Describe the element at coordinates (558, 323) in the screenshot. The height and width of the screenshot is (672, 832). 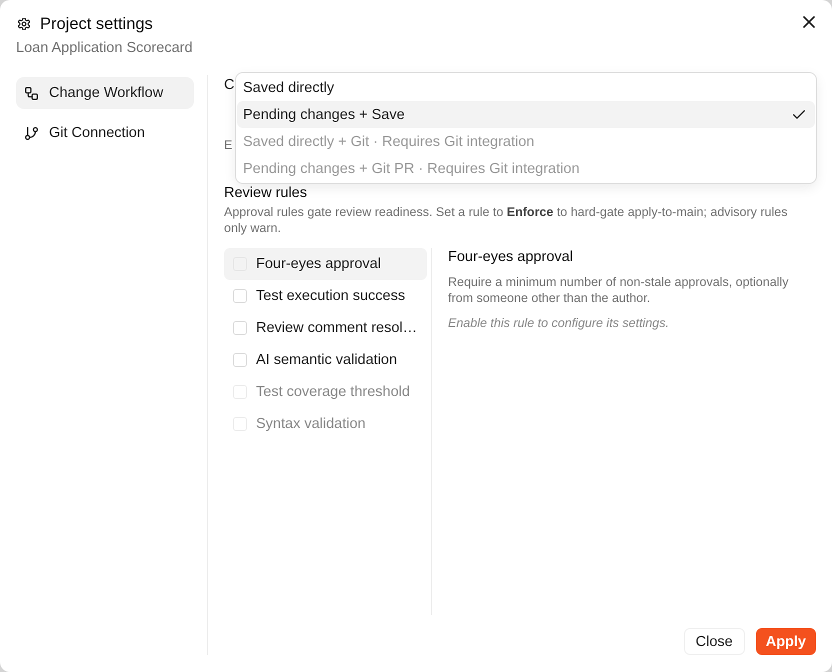
I see `rule-note: Enable this rule to configure its settings.` at that location.